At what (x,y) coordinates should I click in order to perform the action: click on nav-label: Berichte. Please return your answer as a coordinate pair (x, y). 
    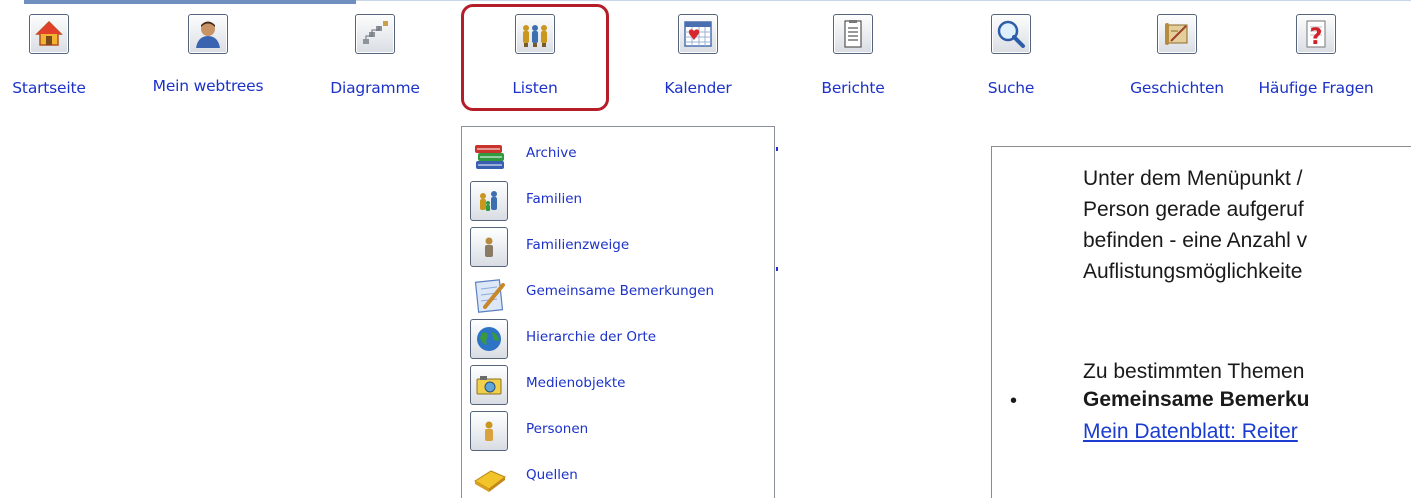
    Looking at the image, I should click on (853, 88).